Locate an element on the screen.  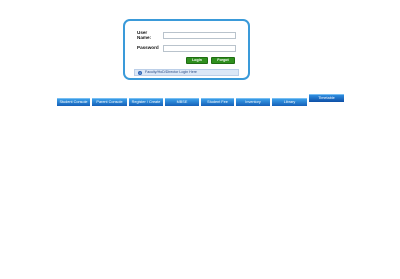
username-input is located at coordinates (199, 35).